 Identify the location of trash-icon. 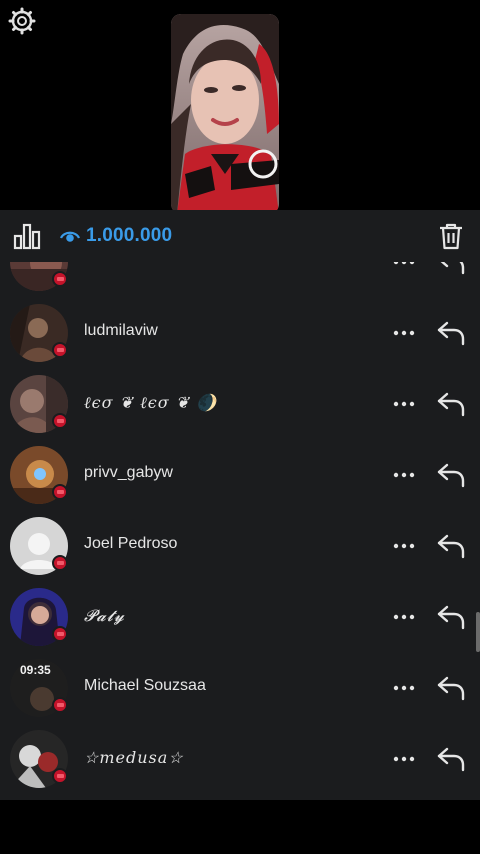
(451, 236).